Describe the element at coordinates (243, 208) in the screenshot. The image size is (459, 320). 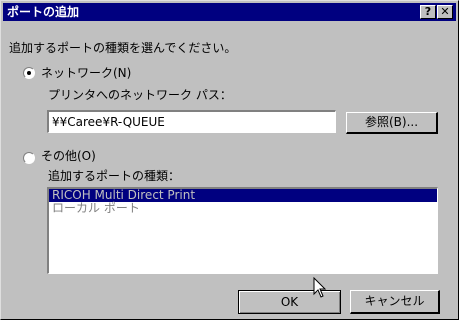
I see `list-item: ローカル ポート` at that location.